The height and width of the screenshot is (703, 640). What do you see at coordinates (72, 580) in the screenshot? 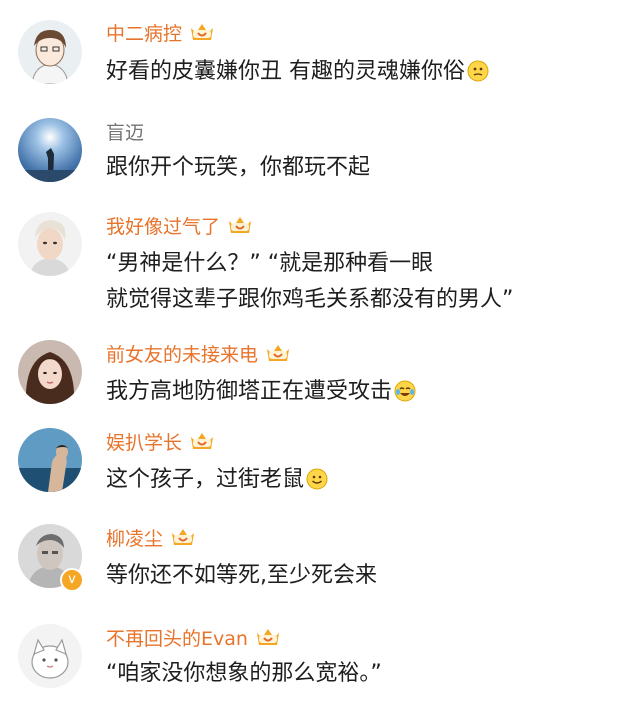
I see `verified-badge-icon: v` at bounding box center [72, 580].